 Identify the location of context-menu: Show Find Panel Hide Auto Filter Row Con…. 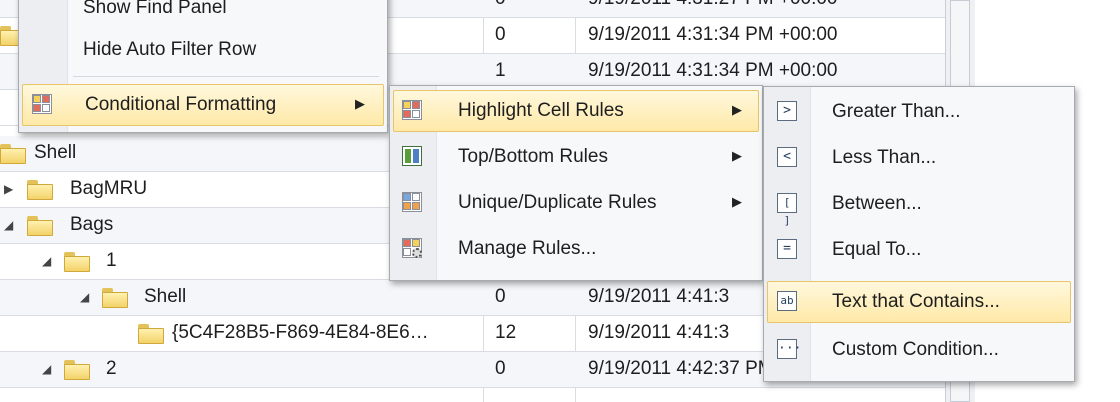
(203, 66).